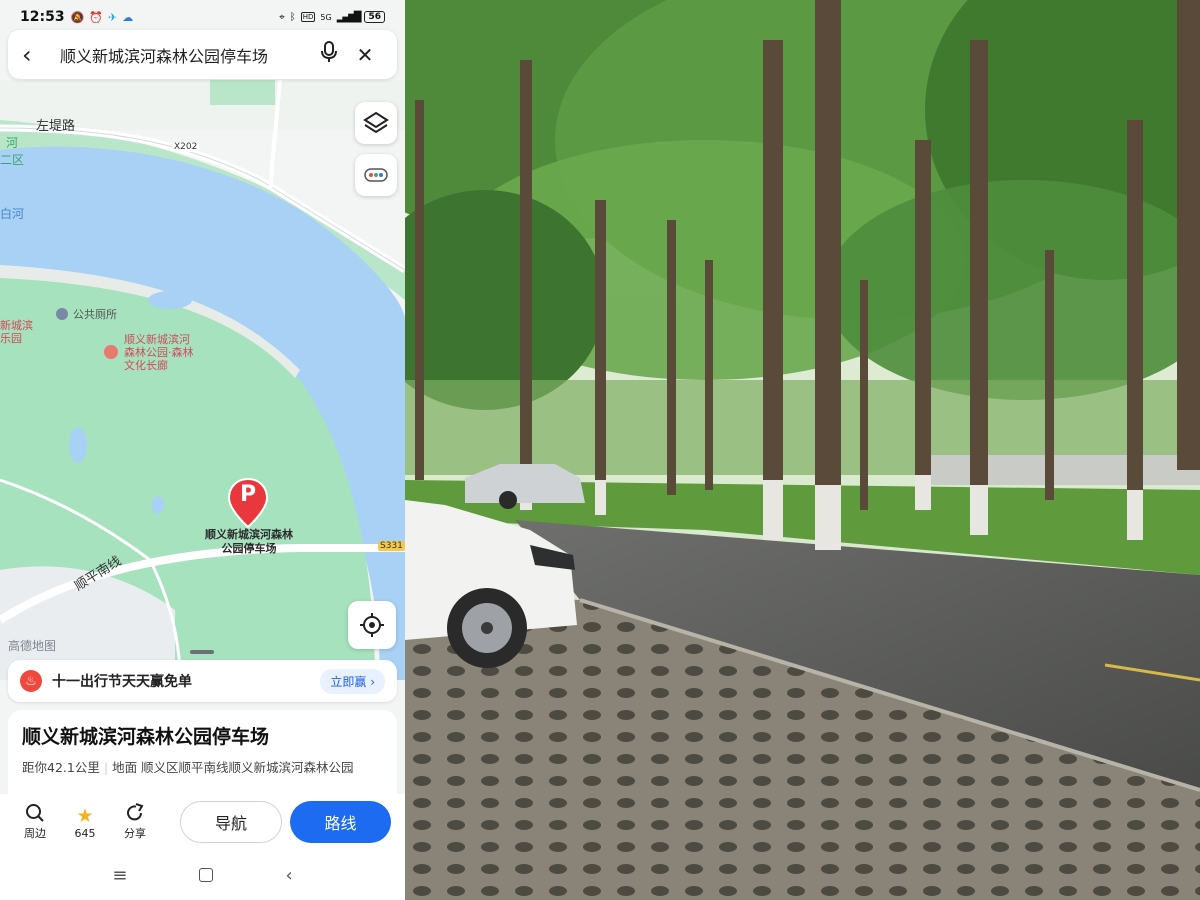 This screenshot has width=1200, height=900. What do you see at coordinates (349, 17) in the screenshot?
I see `signal-icon: ▂▄▆█` at bounding box center [349, 17].